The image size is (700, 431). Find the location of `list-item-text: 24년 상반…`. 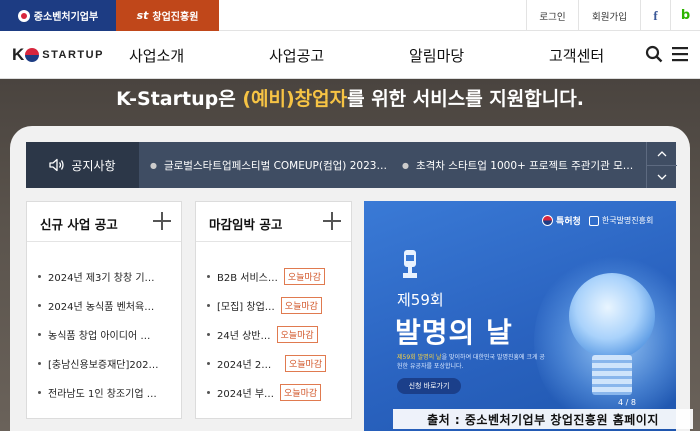

list-item-text: 24년 상반… is located at coordinates (244, 336).